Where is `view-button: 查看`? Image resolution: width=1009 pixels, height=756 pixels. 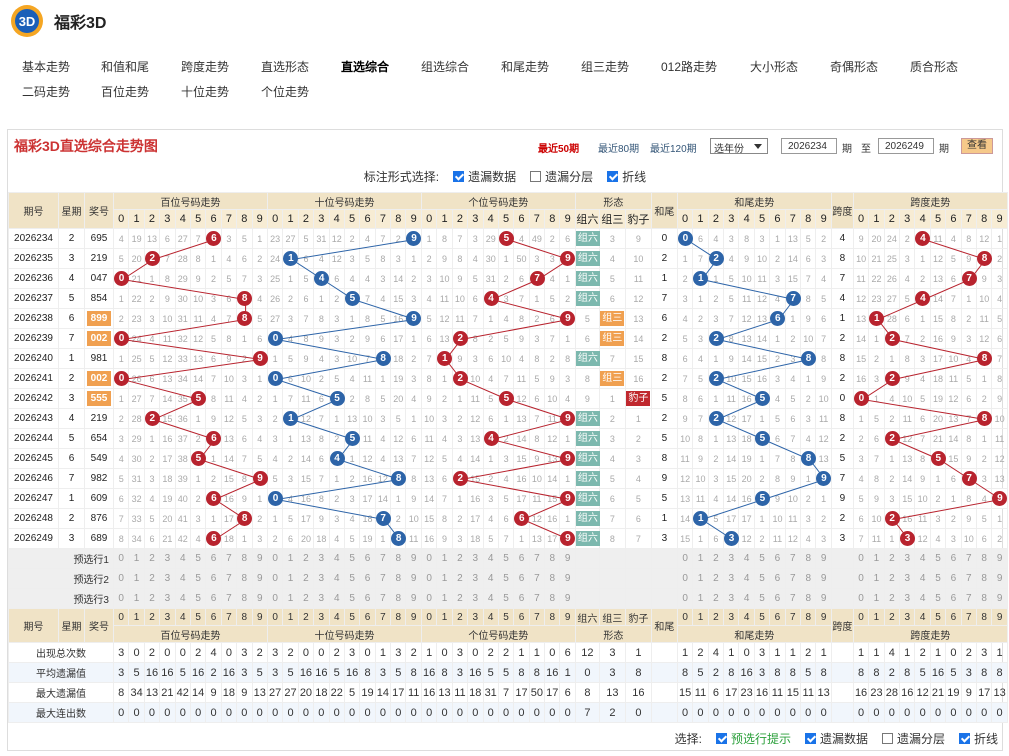 view-button: 查看 is located at coordinates (977, 146).